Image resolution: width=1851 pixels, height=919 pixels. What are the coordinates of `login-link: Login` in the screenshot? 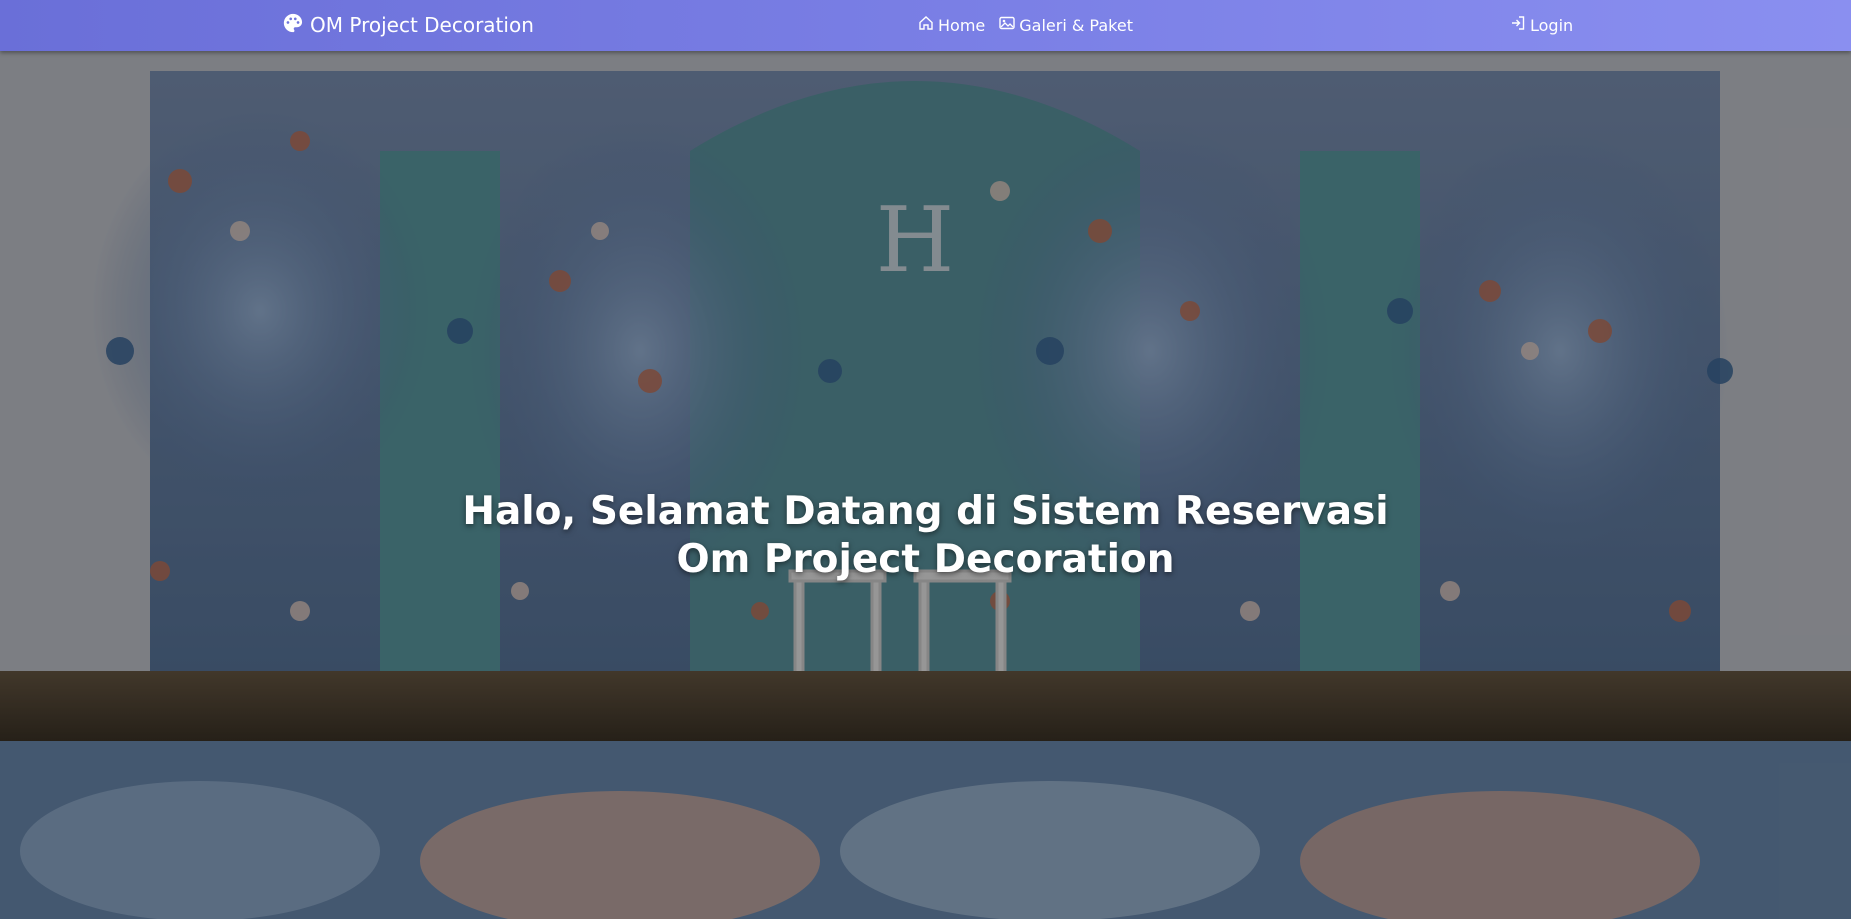 It's located at (1541, 25).